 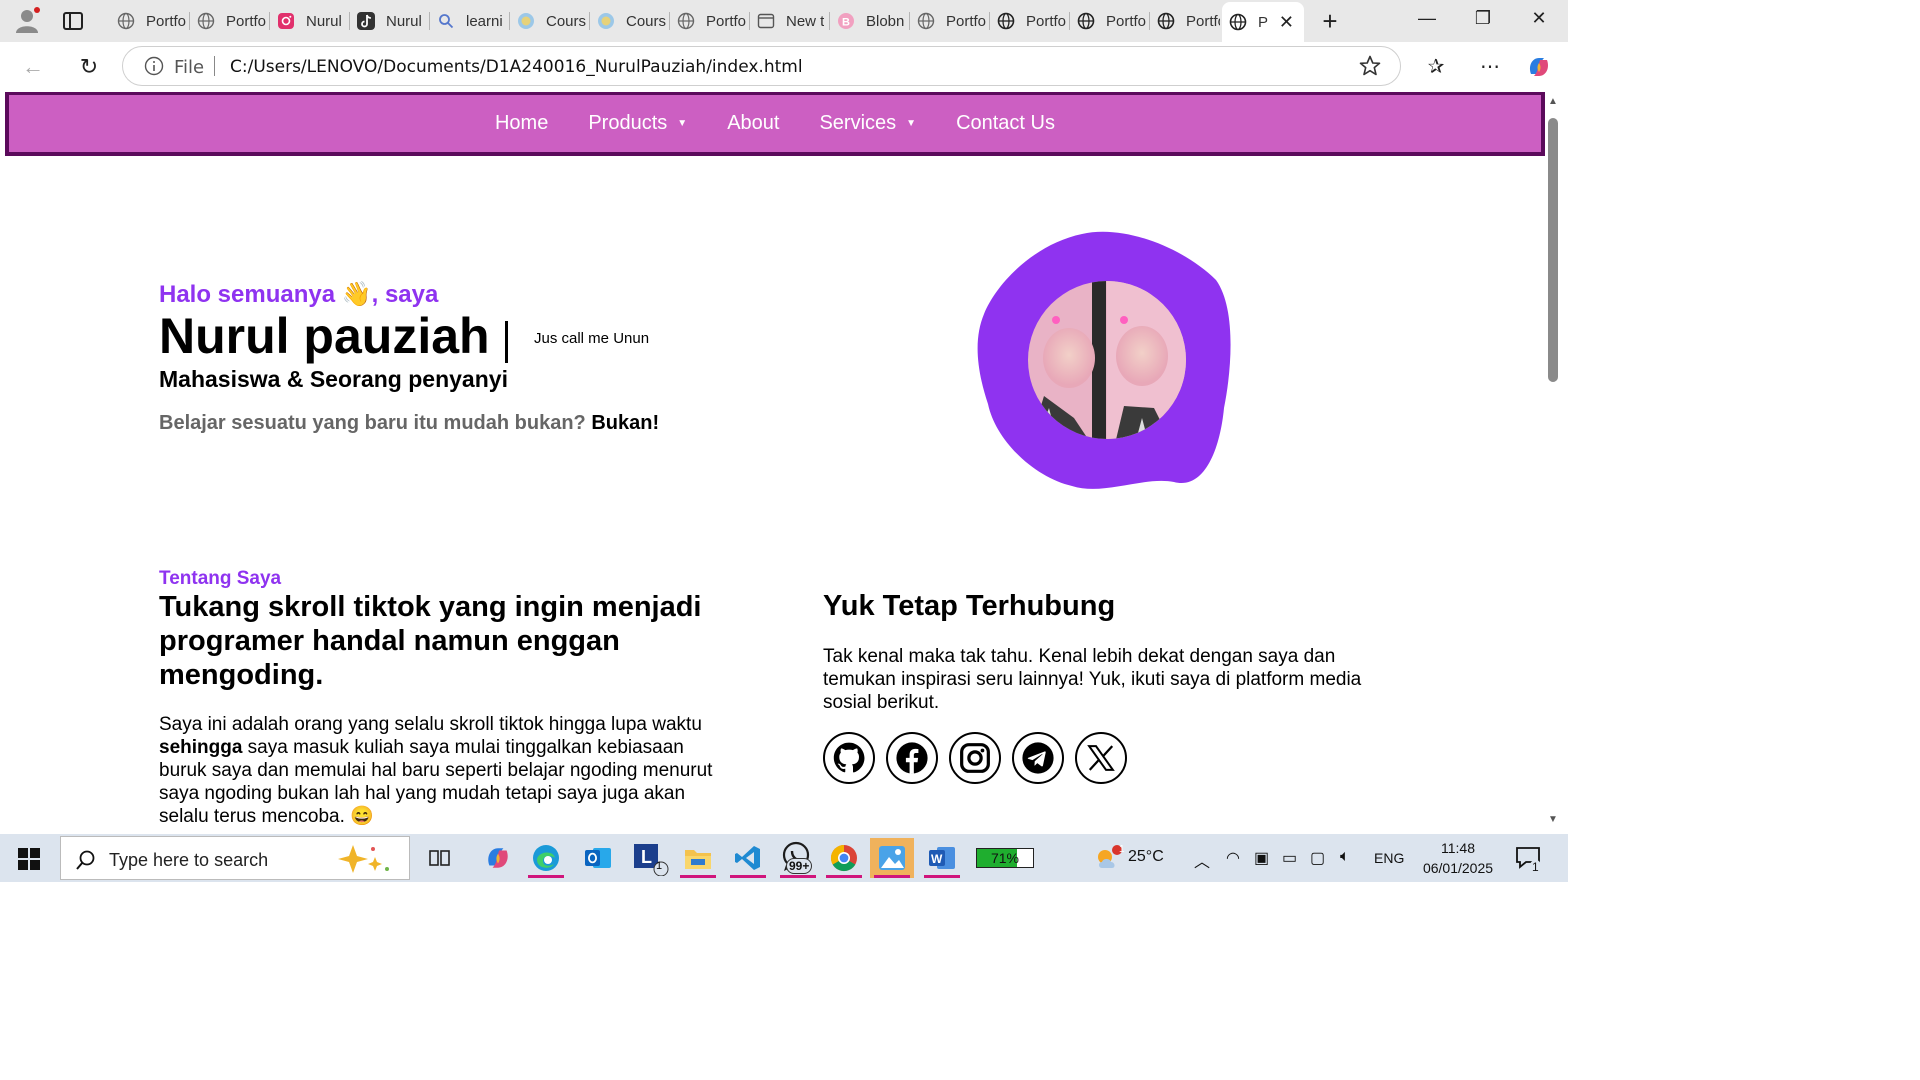 I want to click on restore-button: ❐, so click(x=1483, y=21).